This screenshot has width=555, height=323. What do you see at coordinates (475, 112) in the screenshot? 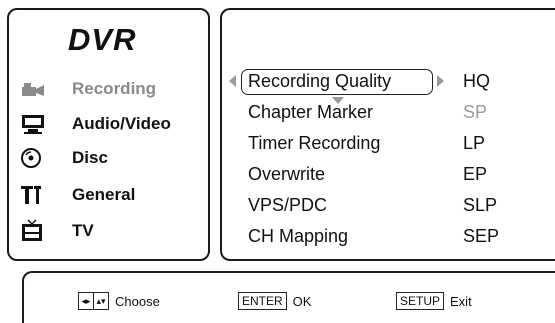
I see `value-sp: SP` at bounding box center [475, 112].